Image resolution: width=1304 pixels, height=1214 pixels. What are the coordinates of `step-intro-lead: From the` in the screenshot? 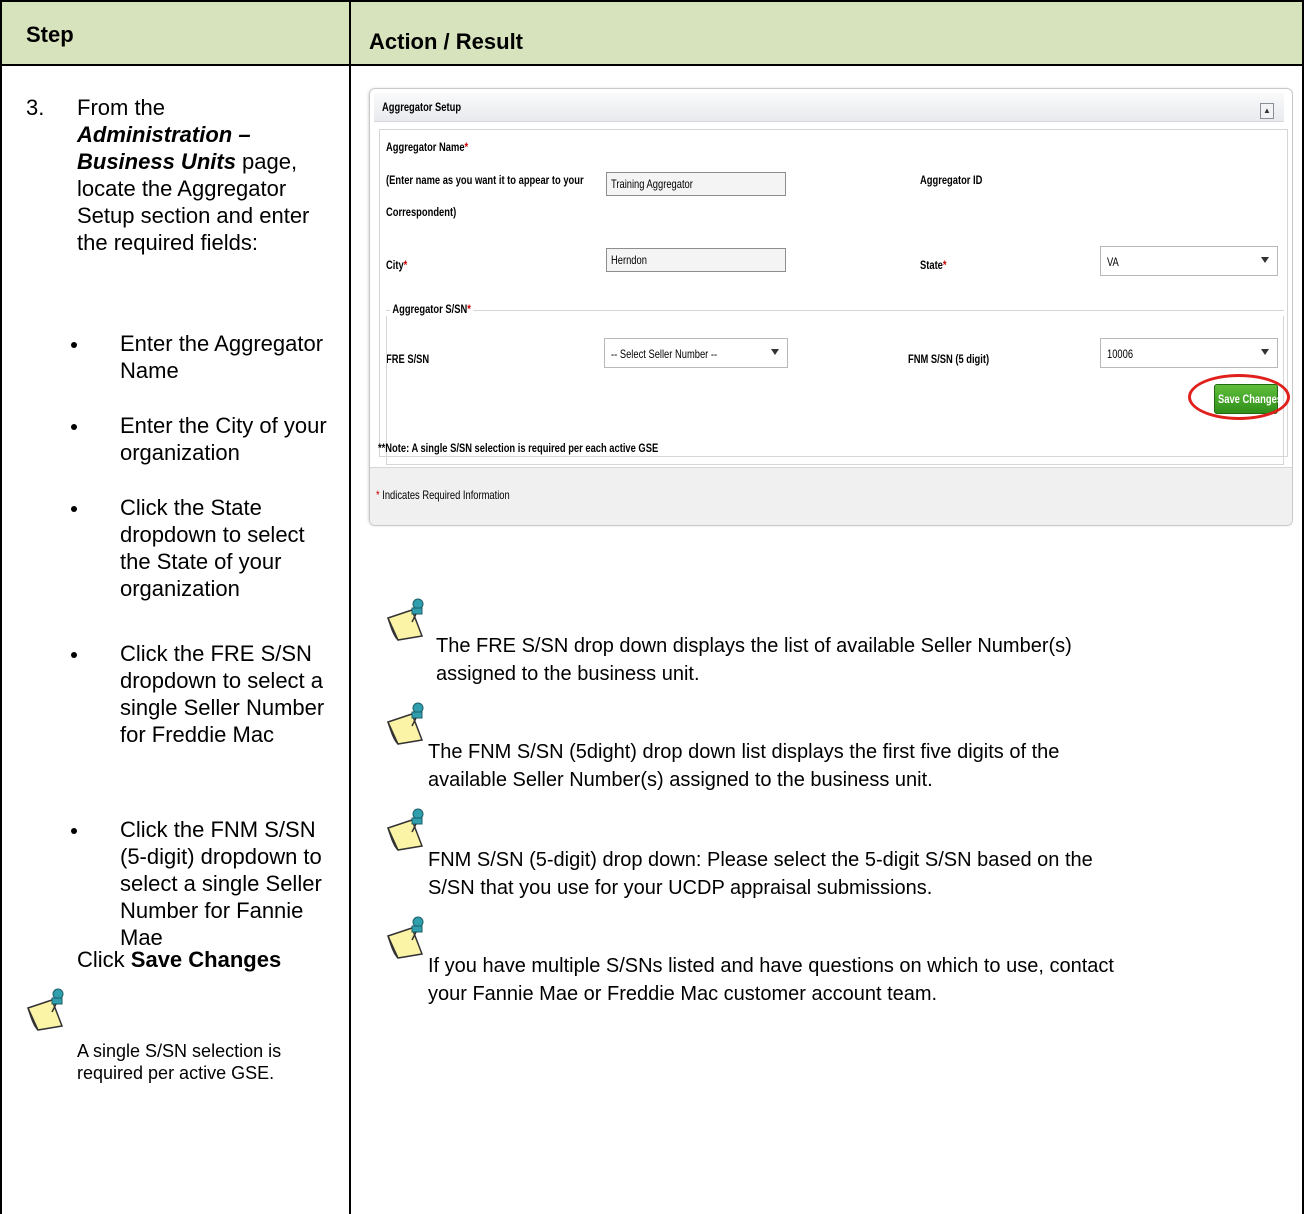 It's located at (121, 107).